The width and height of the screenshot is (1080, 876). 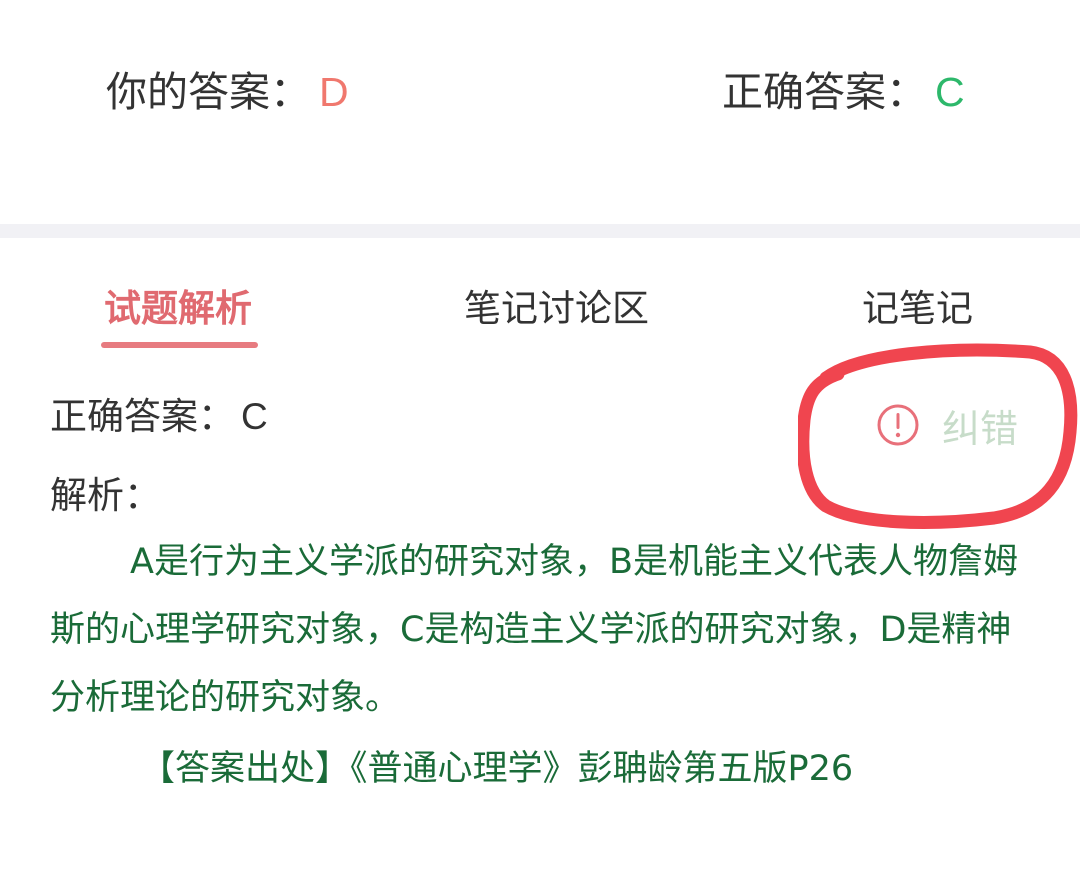 I want to click on tab-question-analysis: 试题解析, so click(x=178, y=305).